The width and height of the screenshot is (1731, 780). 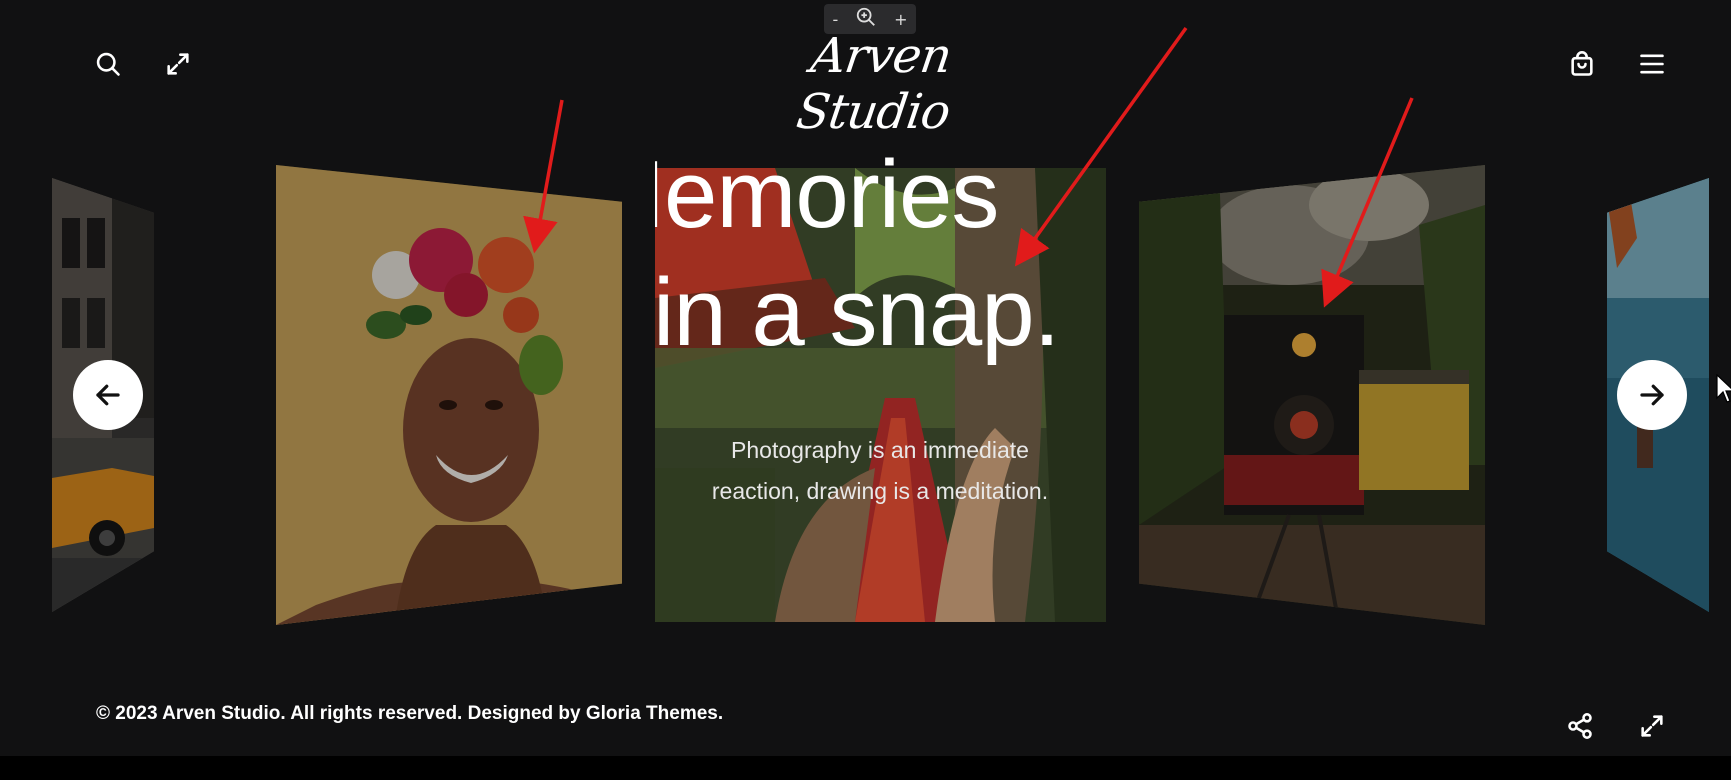 I want to click on zoom-in-button: +, so click(x=900, y=19).